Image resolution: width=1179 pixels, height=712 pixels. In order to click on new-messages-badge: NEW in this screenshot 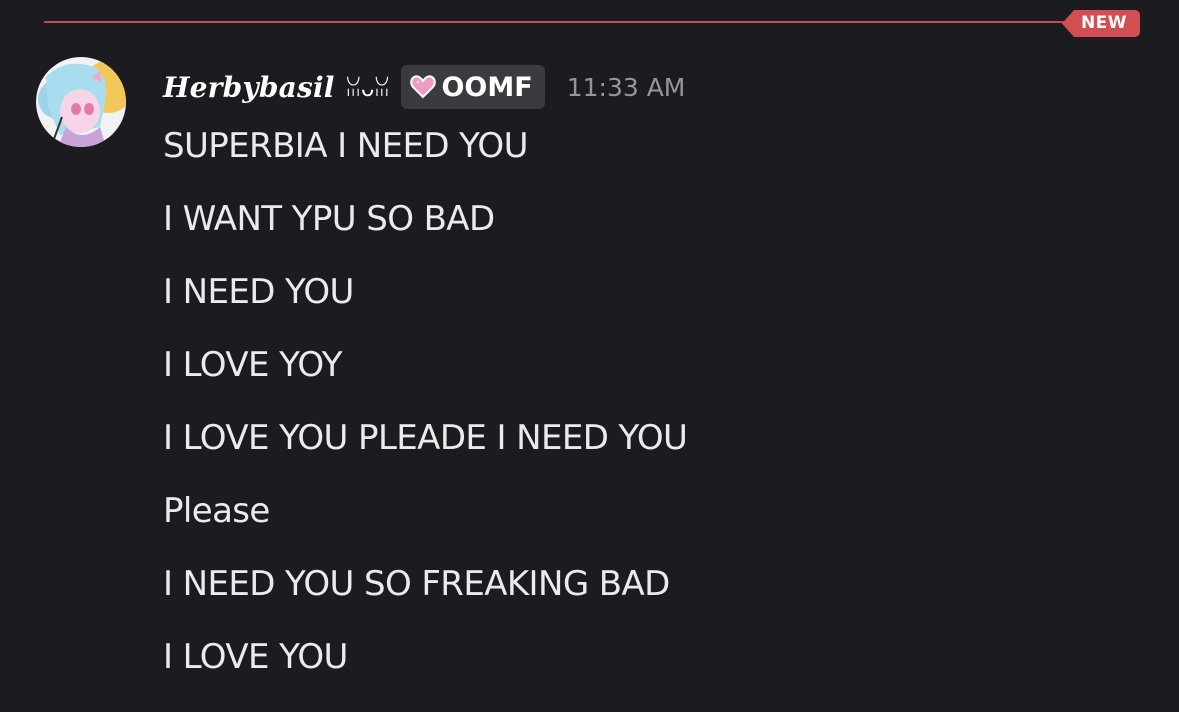, I will do `click(1101, 23)`.